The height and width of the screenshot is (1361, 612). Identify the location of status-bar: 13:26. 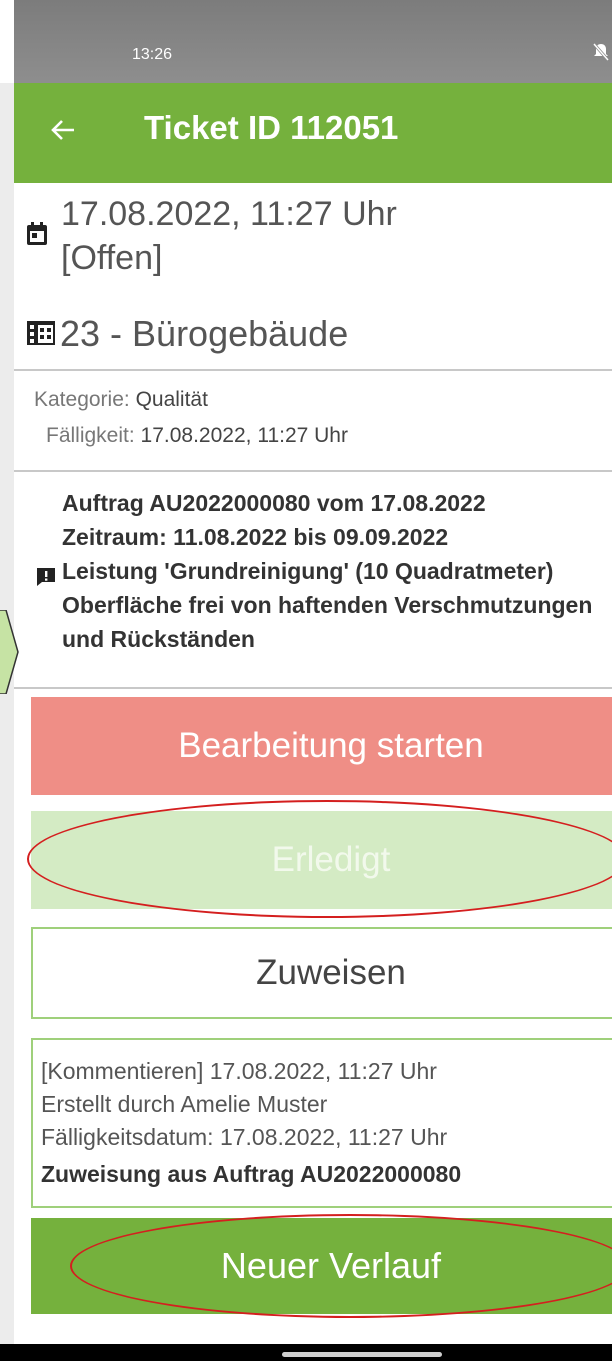
(313, 41).